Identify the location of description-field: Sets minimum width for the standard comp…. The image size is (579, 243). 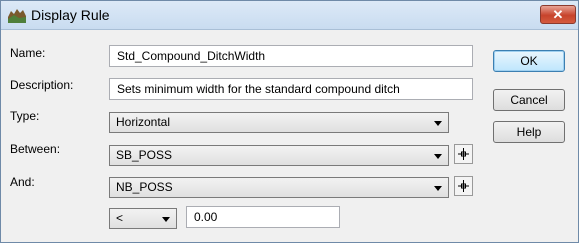
(291, 89).